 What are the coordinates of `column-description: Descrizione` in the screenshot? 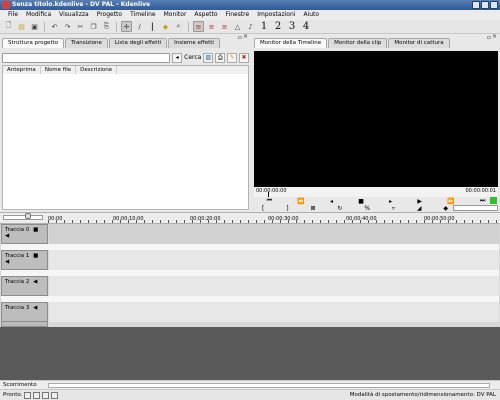 It's located at (97, 70).